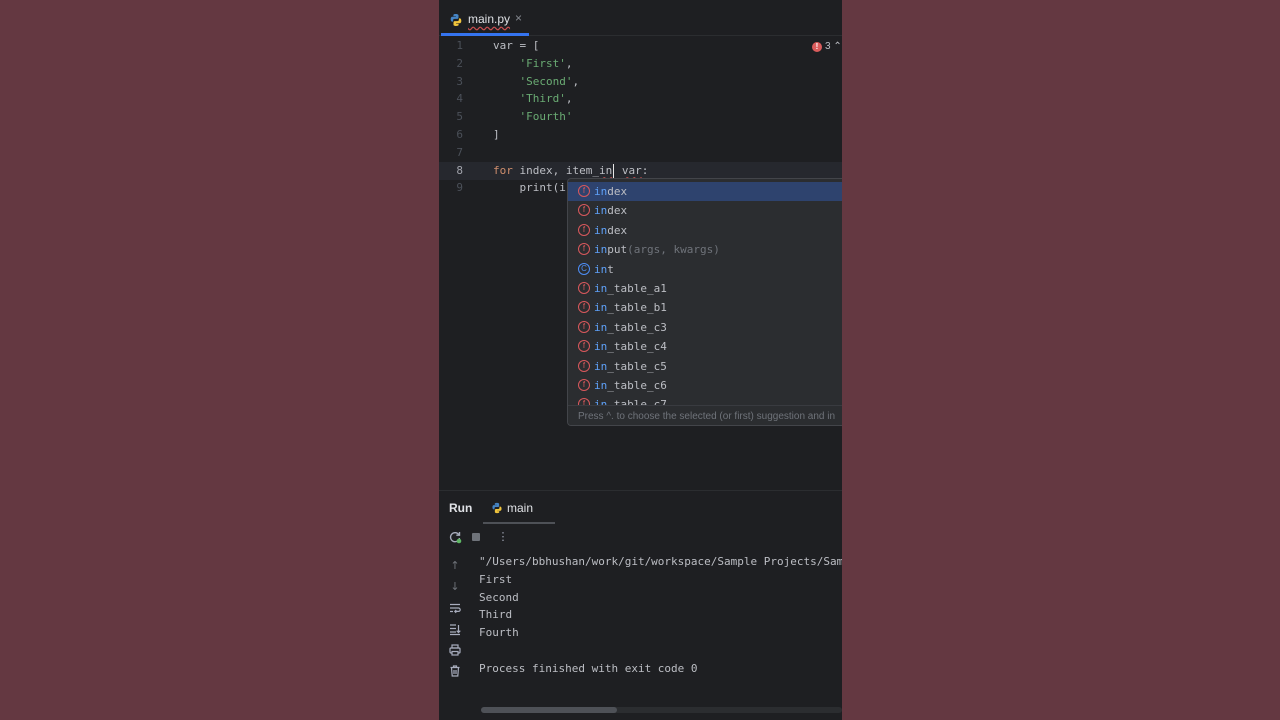  I want to click on code-text: ], so click(496, 135).